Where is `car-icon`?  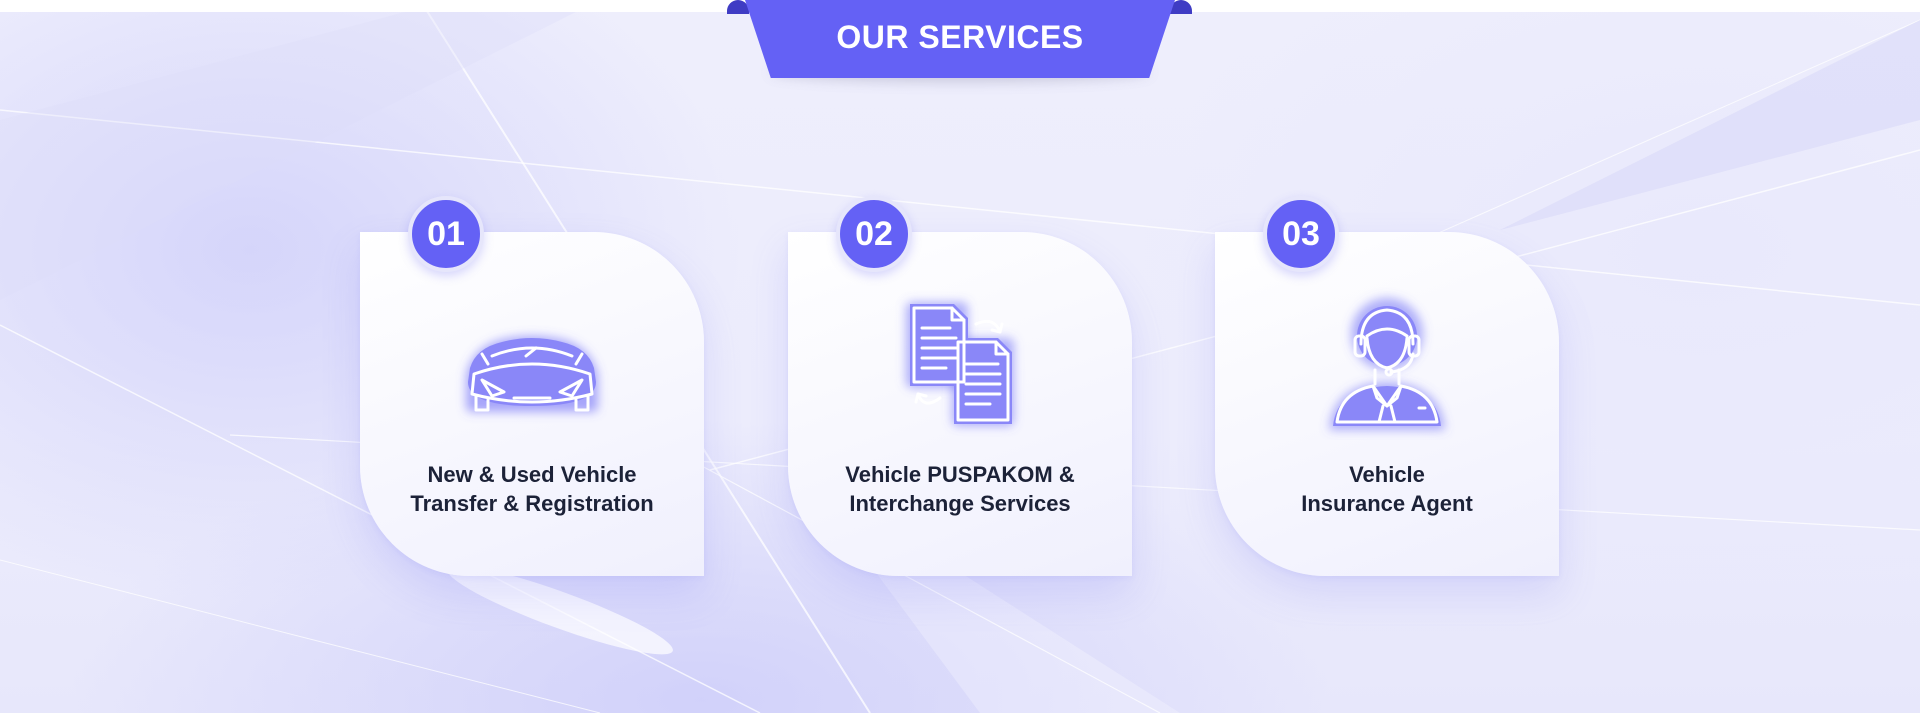 car-icon is located at coordinates (532, 364).